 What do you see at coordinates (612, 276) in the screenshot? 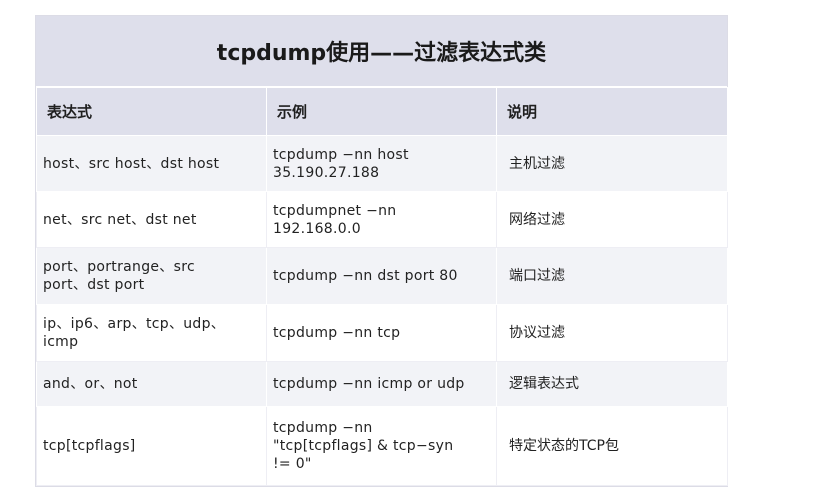
I see `description-cell: 端口过滤` at bounding box center [612, 276].